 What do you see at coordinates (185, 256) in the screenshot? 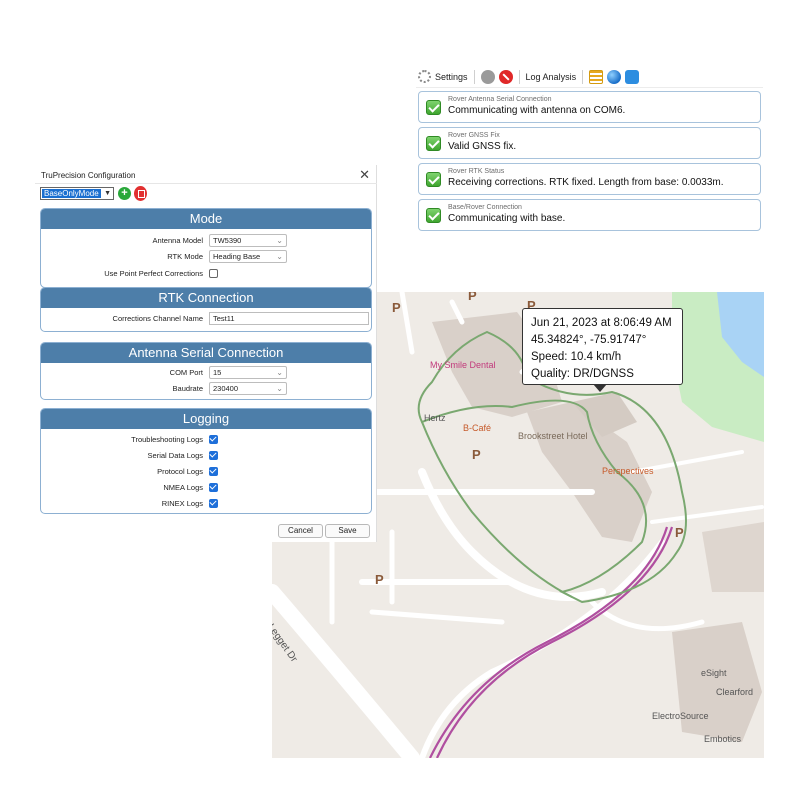
I see `rtk-mode-label: RTK Mode` at bounding box center [185, 256].